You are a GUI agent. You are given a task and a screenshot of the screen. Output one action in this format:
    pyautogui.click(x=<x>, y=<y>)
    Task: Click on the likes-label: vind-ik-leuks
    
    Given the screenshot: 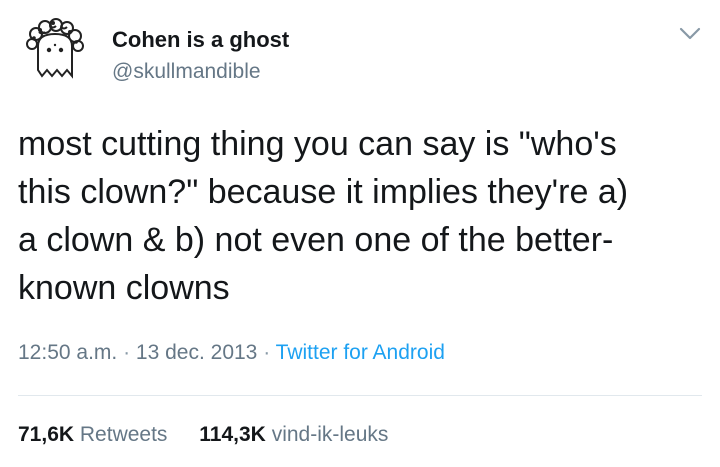 What is the action you would take?
    pyautogui.click(x=330, y=434)
    